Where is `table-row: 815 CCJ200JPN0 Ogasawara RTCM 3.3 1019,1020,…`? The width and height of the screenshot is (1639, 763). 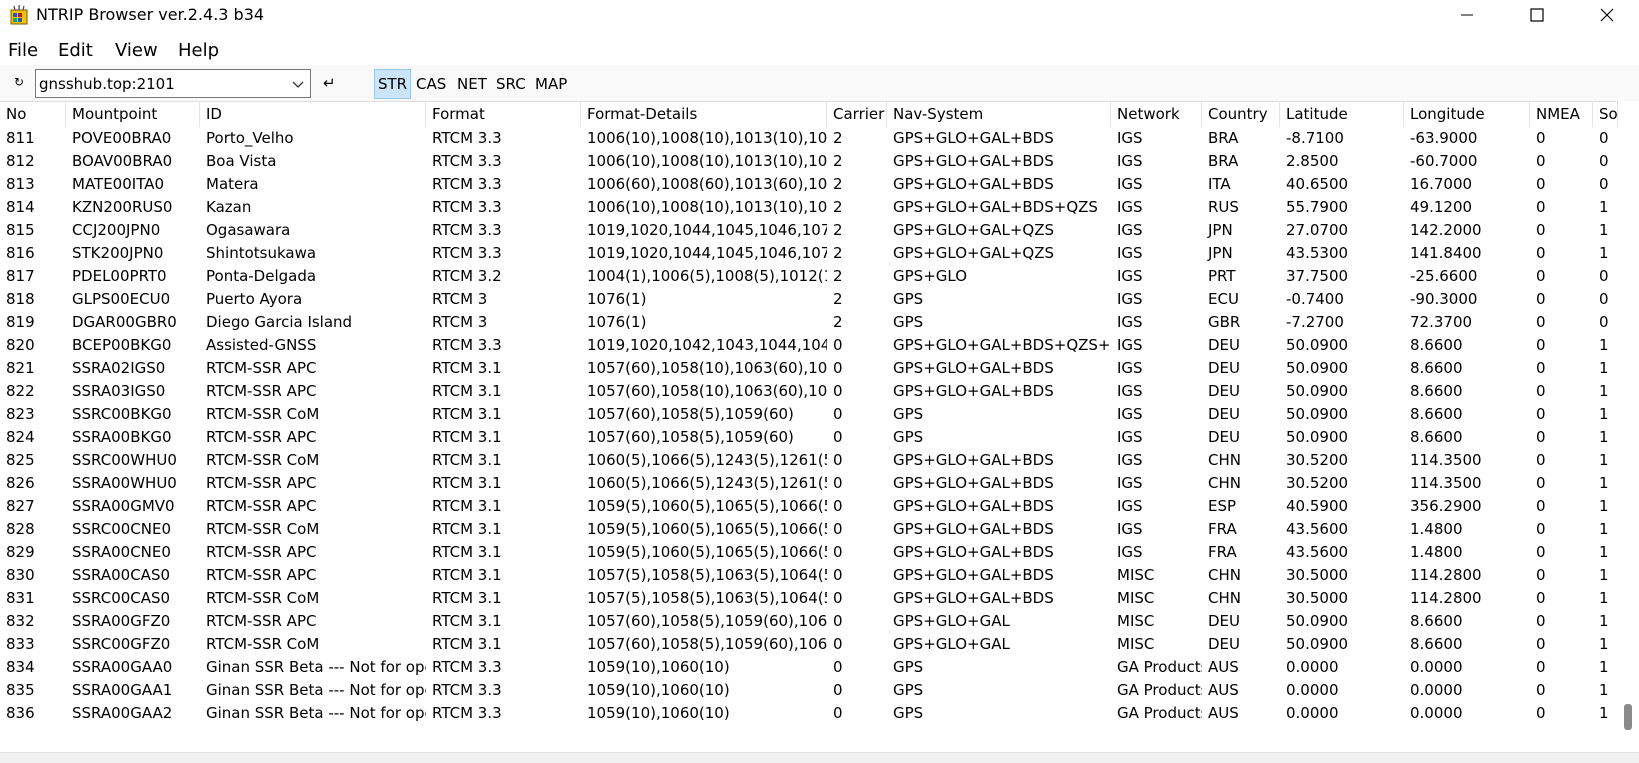
table-row: 815 CCJ200JPN0 Ogasawara RTCM 3.3 1019,1020,… is located at coordinates (809, 230).